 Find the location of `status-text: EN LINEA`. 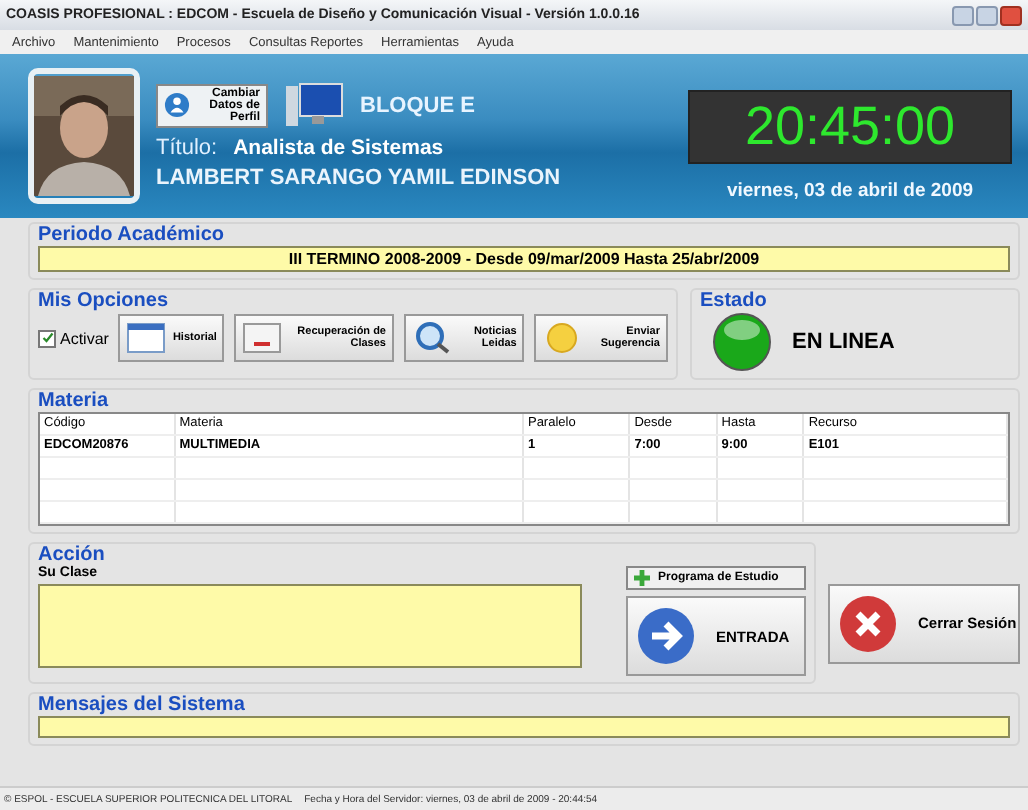

status-text: EN LINEA is located at coordinates (843, 342).